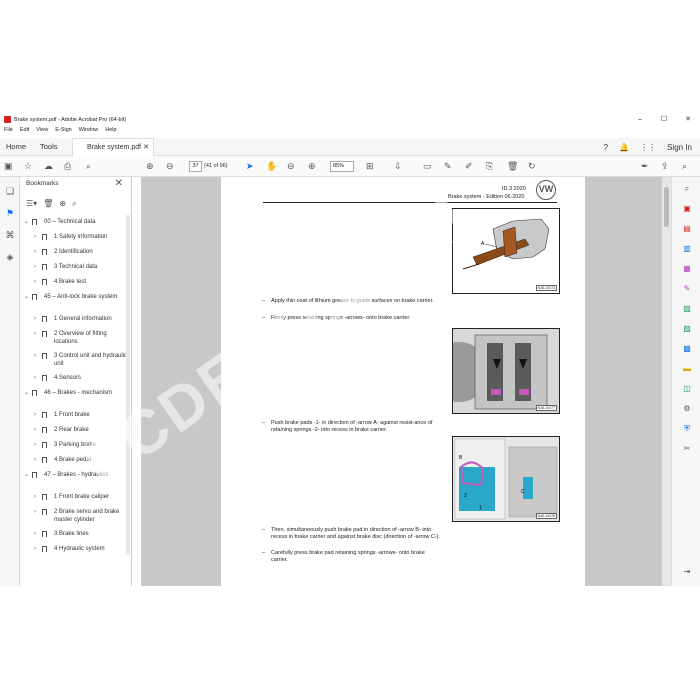  I want to click on edit-pdf-icon: ▥, so click(687, 249).